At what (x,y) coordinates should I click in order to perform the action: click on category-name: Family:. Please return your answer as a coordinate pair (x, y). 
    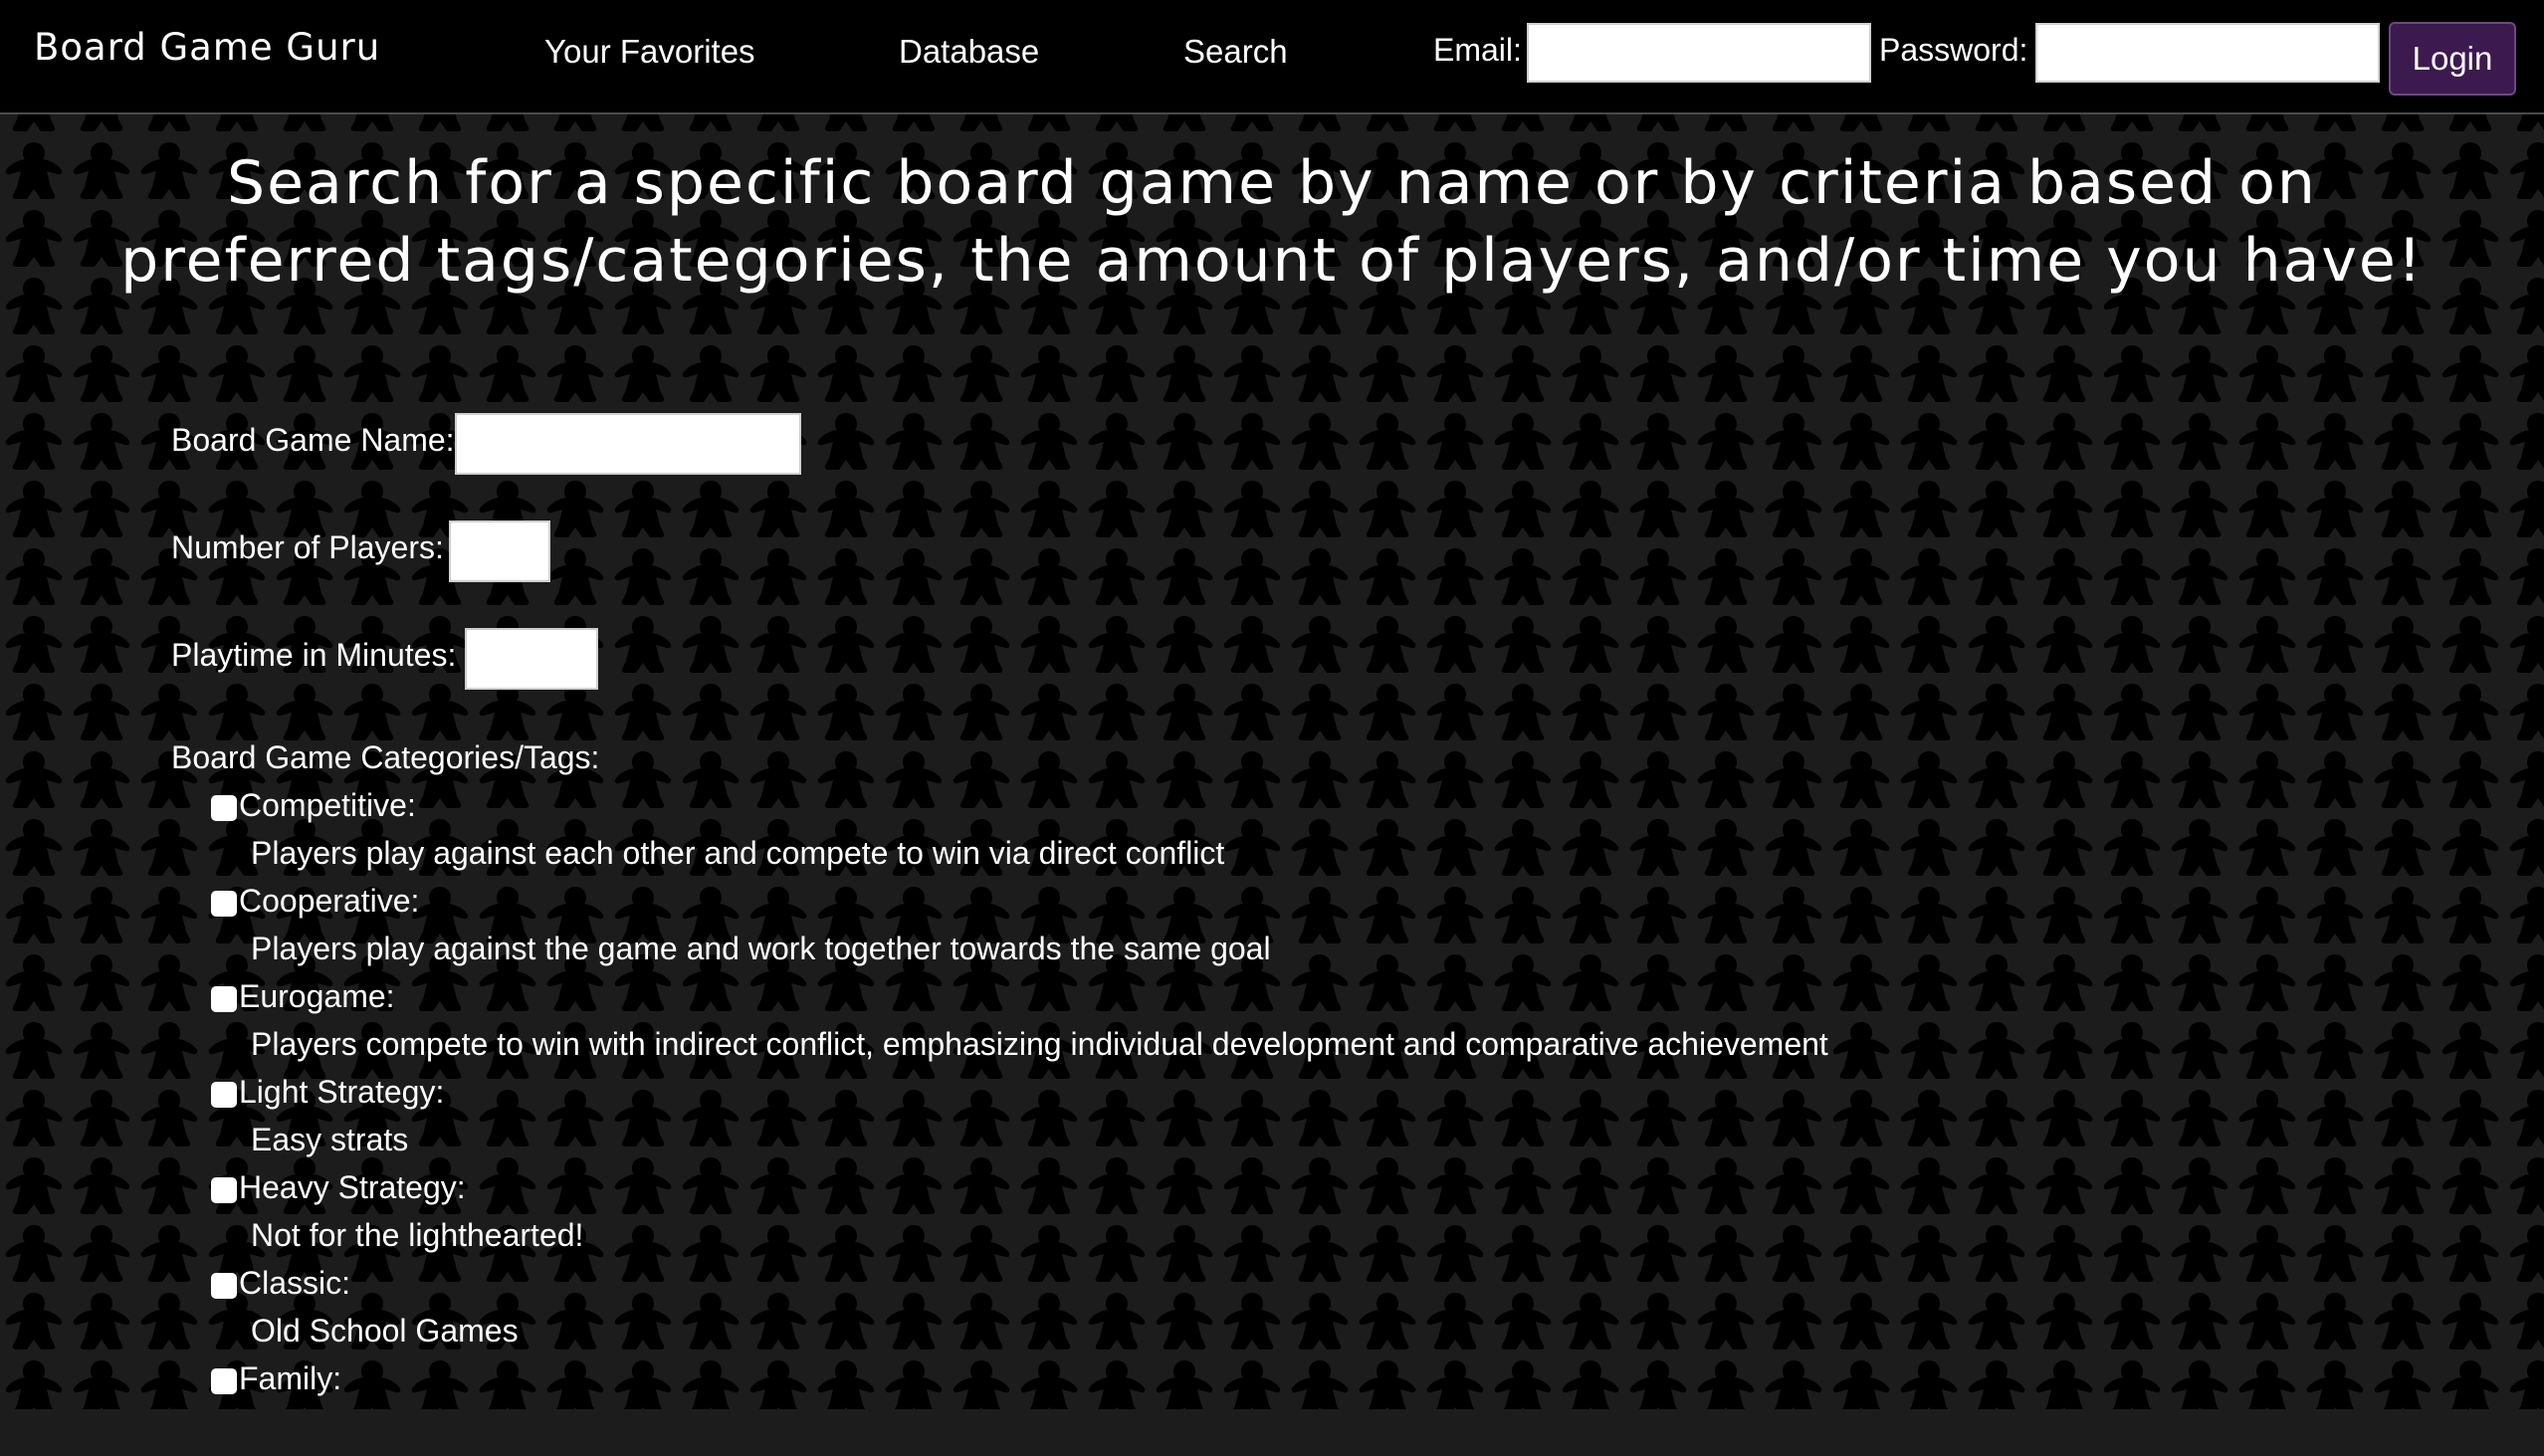
    Looking at the image, I should click on (291, 1378).